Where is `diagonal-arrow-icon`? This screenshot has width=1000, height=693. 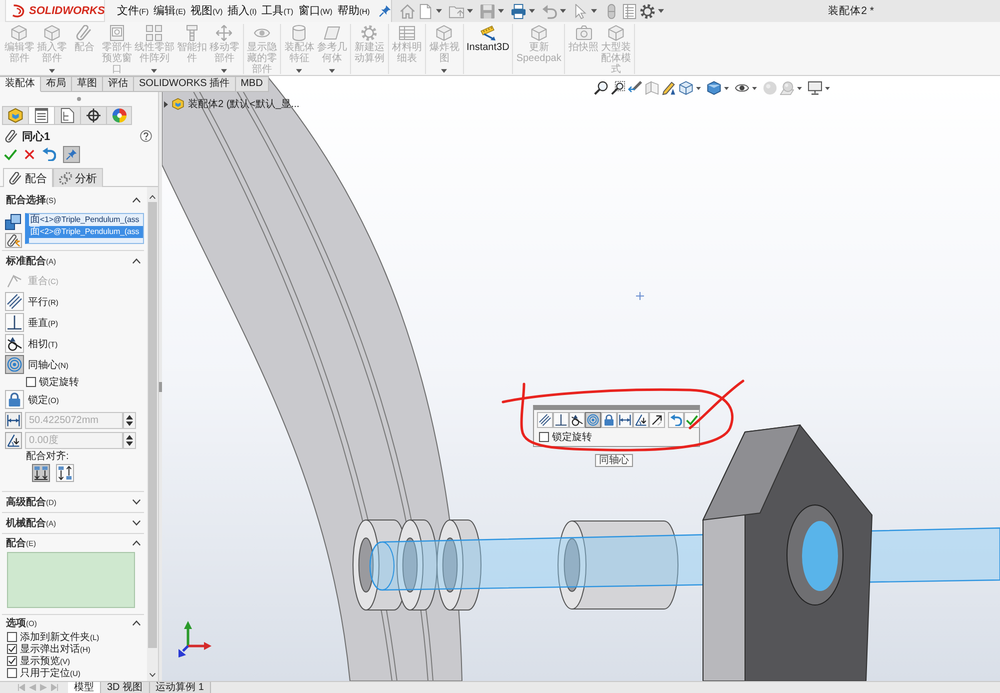 diagonal-arrow-icon is located at coordinates (657, 420).